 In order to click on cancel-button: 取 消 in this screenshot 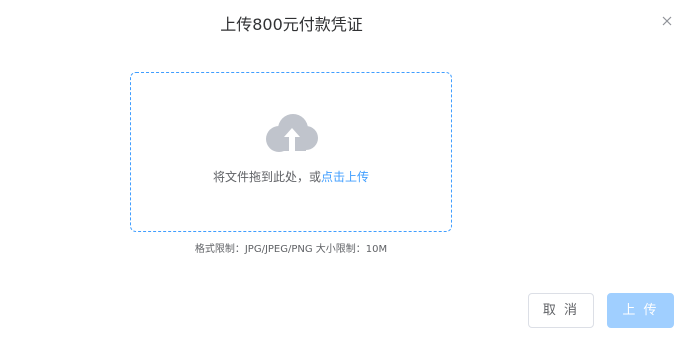, I will do `click(561, 310)`.